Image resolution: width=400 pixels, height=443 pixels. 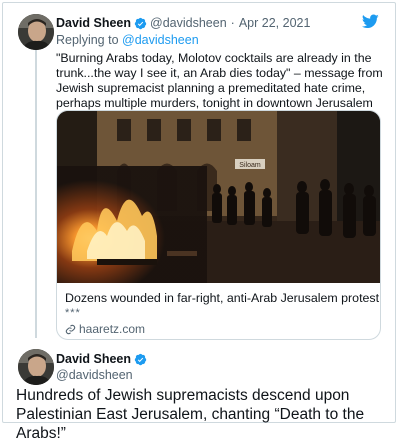 I want to click on card-description: ***, so click(x=73, y=313).